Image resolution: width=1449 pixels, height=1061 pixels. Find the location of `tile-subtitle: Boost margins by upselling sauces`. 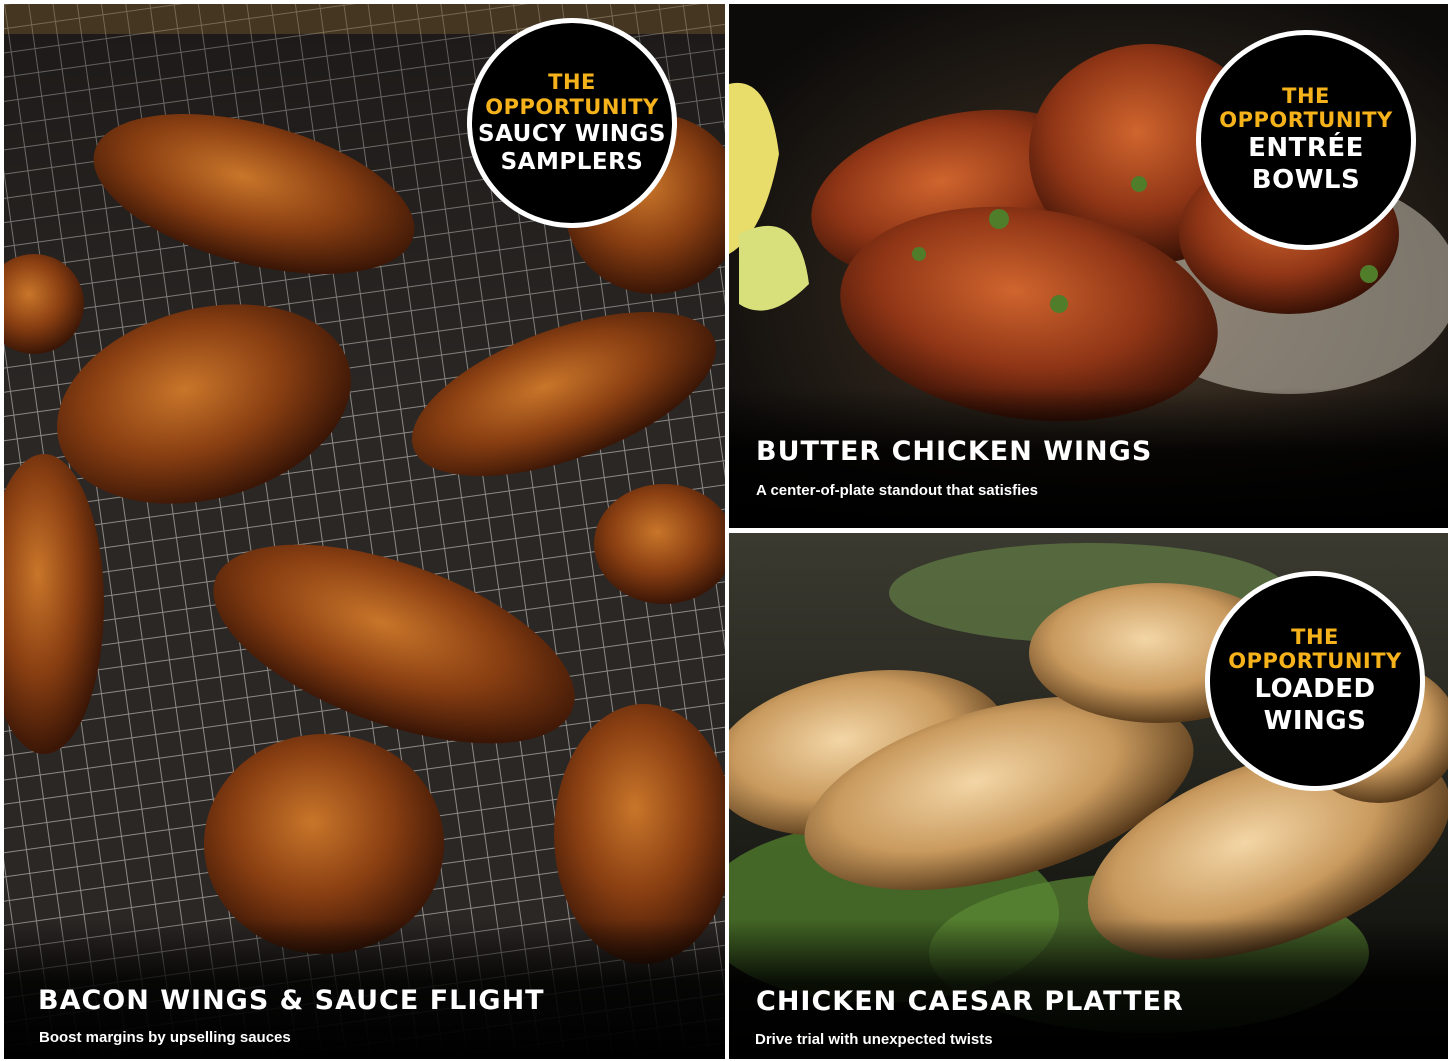

tile-subtitle: Boost margins by upselling sauces is located at coordinates (165, 1037).